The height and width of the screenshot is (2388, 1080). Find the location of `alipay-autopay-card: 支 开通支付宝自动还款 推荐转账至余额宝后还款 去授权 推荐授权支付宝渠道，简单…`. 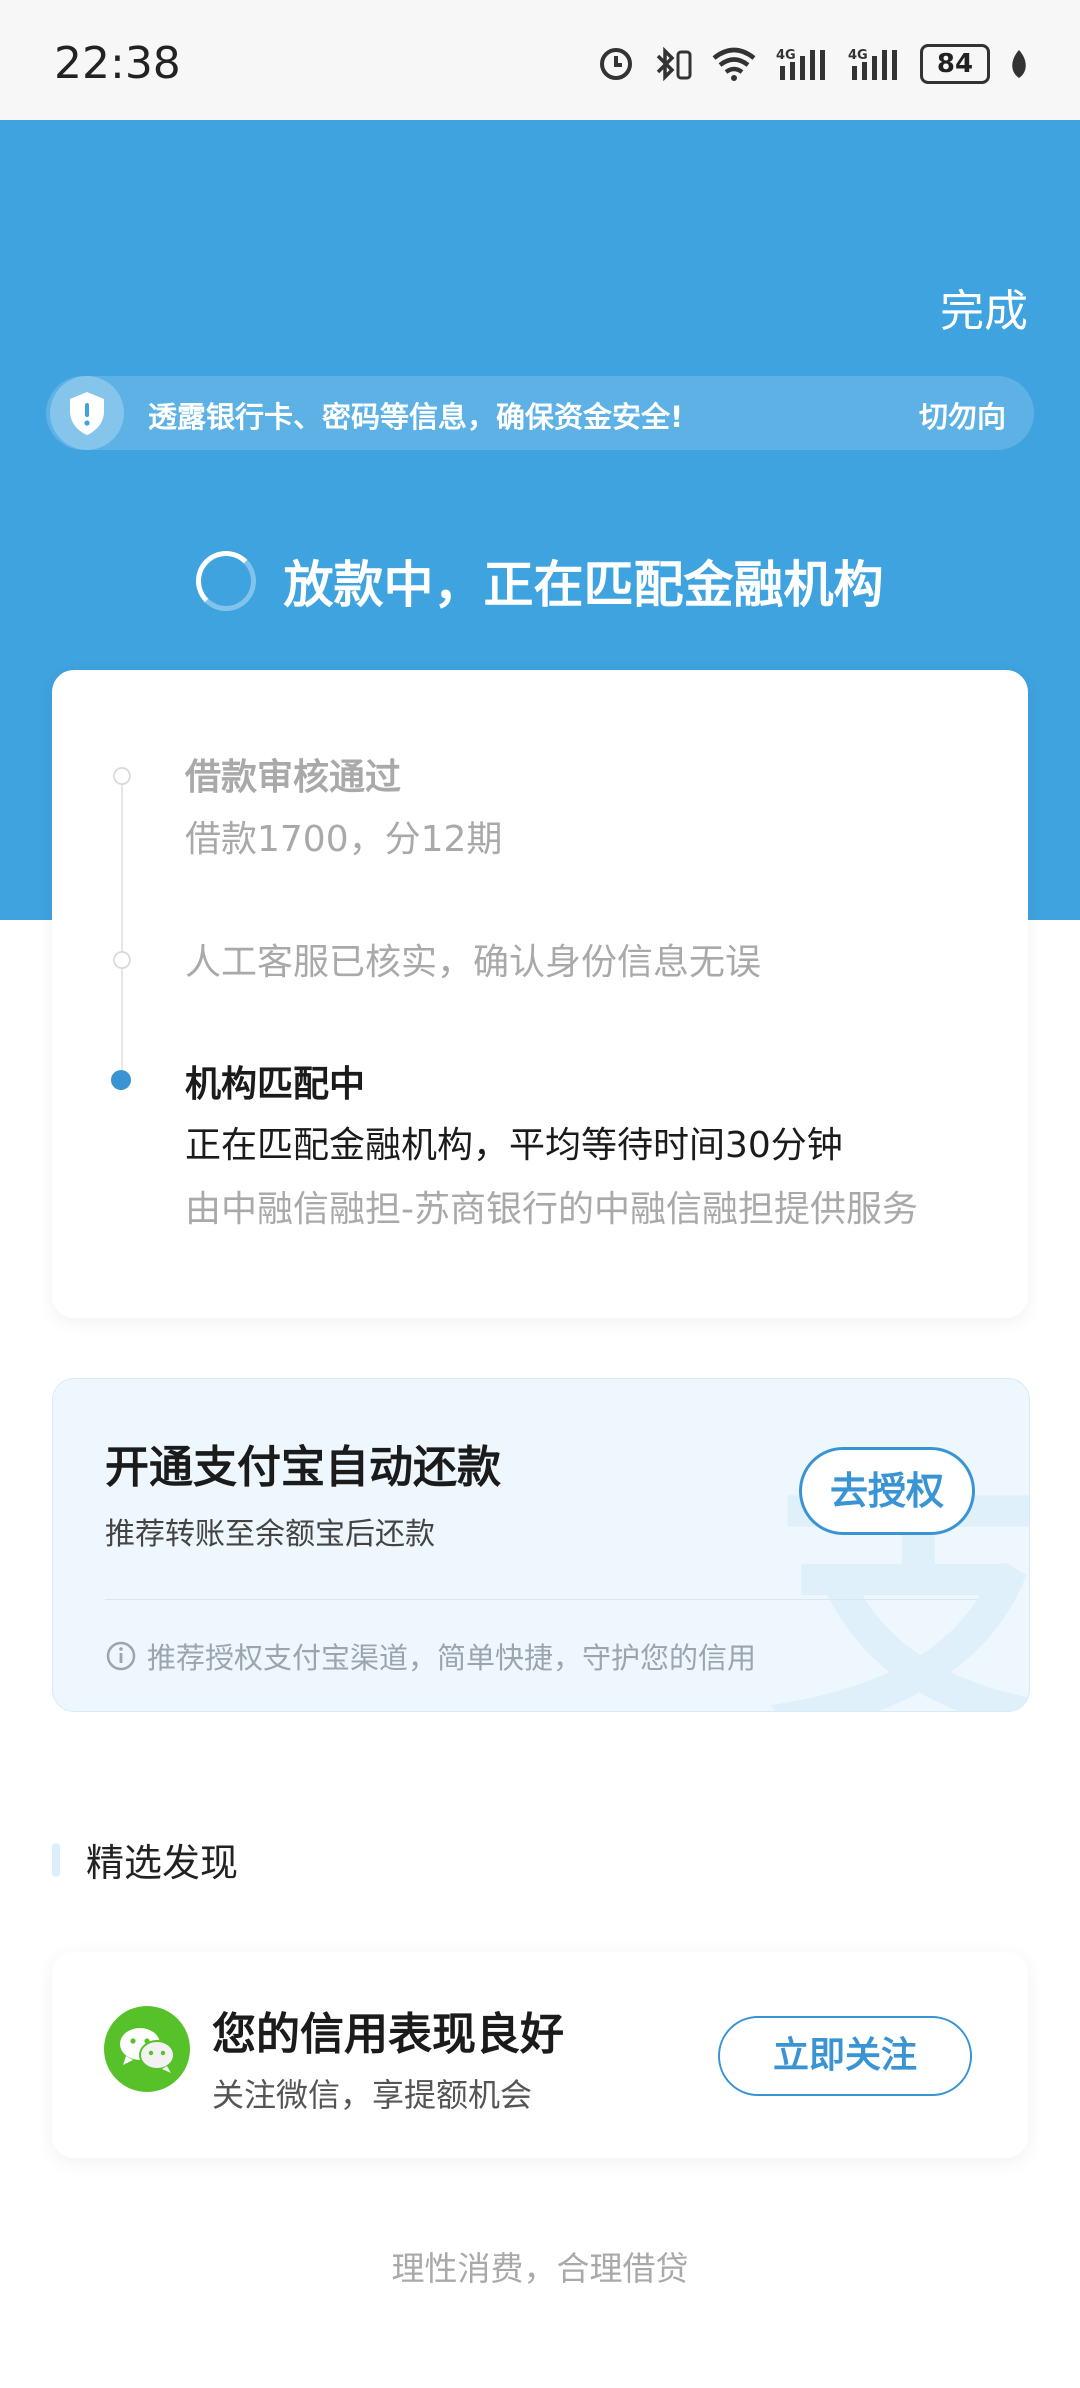

alipay-autopay-card: 支 开通支付宝自动还款 推荐转账至余额宝后还款 去授权 推荐授权支付宝渠道，简单… is located at coordinates (541, 1545).